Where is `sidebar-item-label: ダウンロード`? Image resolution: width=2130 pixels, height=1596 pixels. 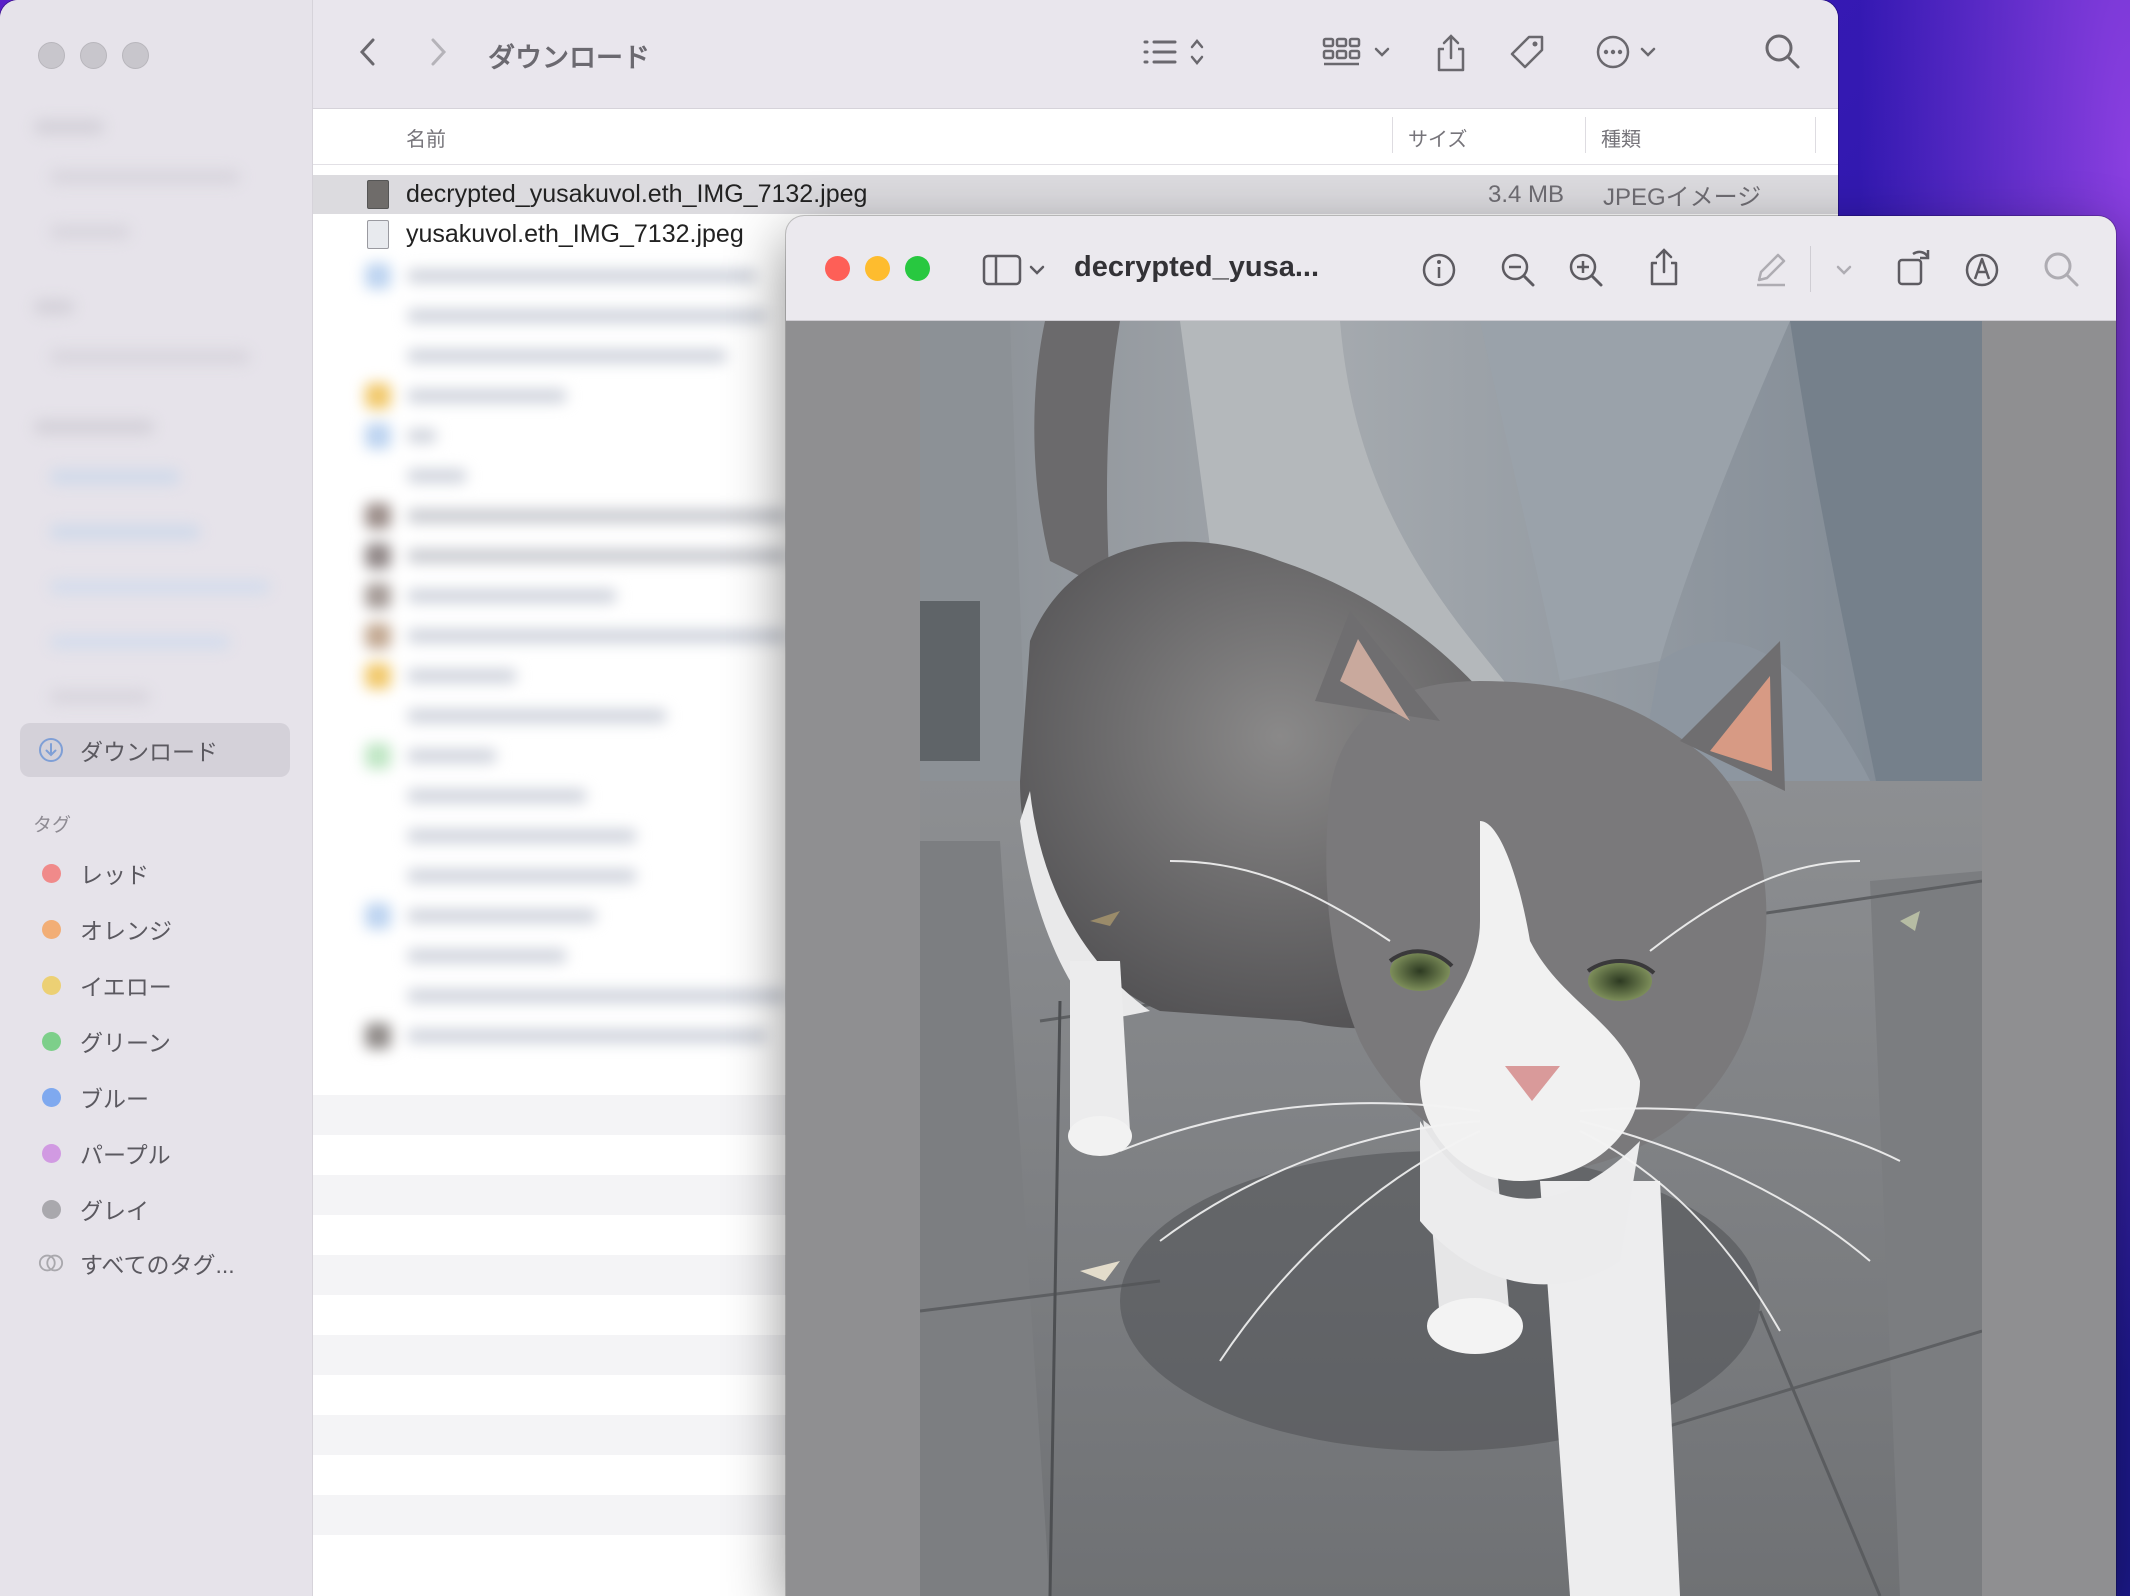 sidebar-item-label: ダウンロード is located at coordinates (149, 752).